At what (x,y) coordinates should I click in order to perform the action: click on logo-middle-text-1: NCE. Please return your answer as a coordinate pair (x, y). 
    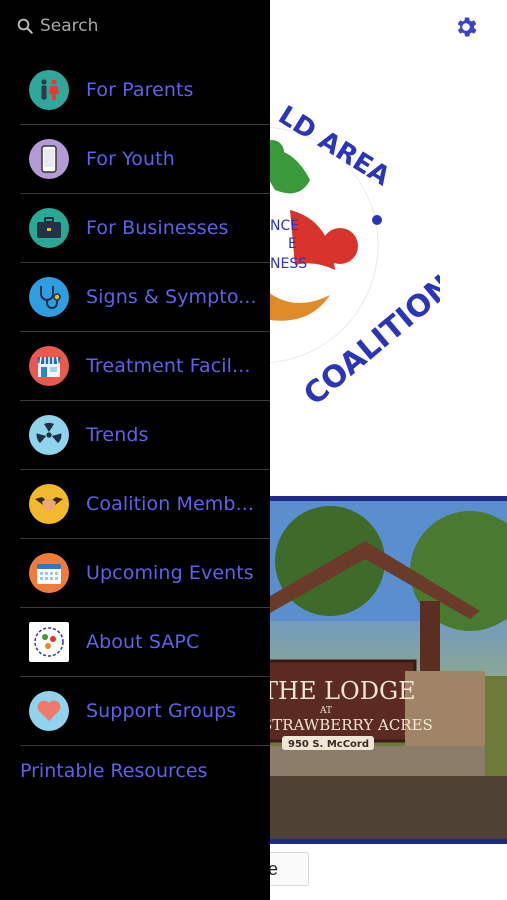
    Looking at the image, I should click on (284, 226).